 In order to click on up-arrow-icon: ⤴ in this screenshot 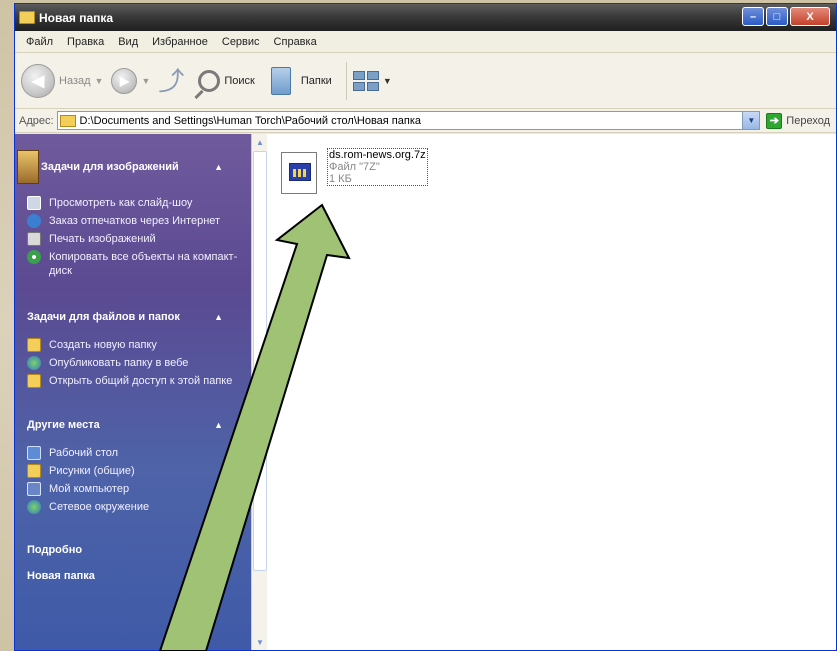, I will do `click(171, 80)`.